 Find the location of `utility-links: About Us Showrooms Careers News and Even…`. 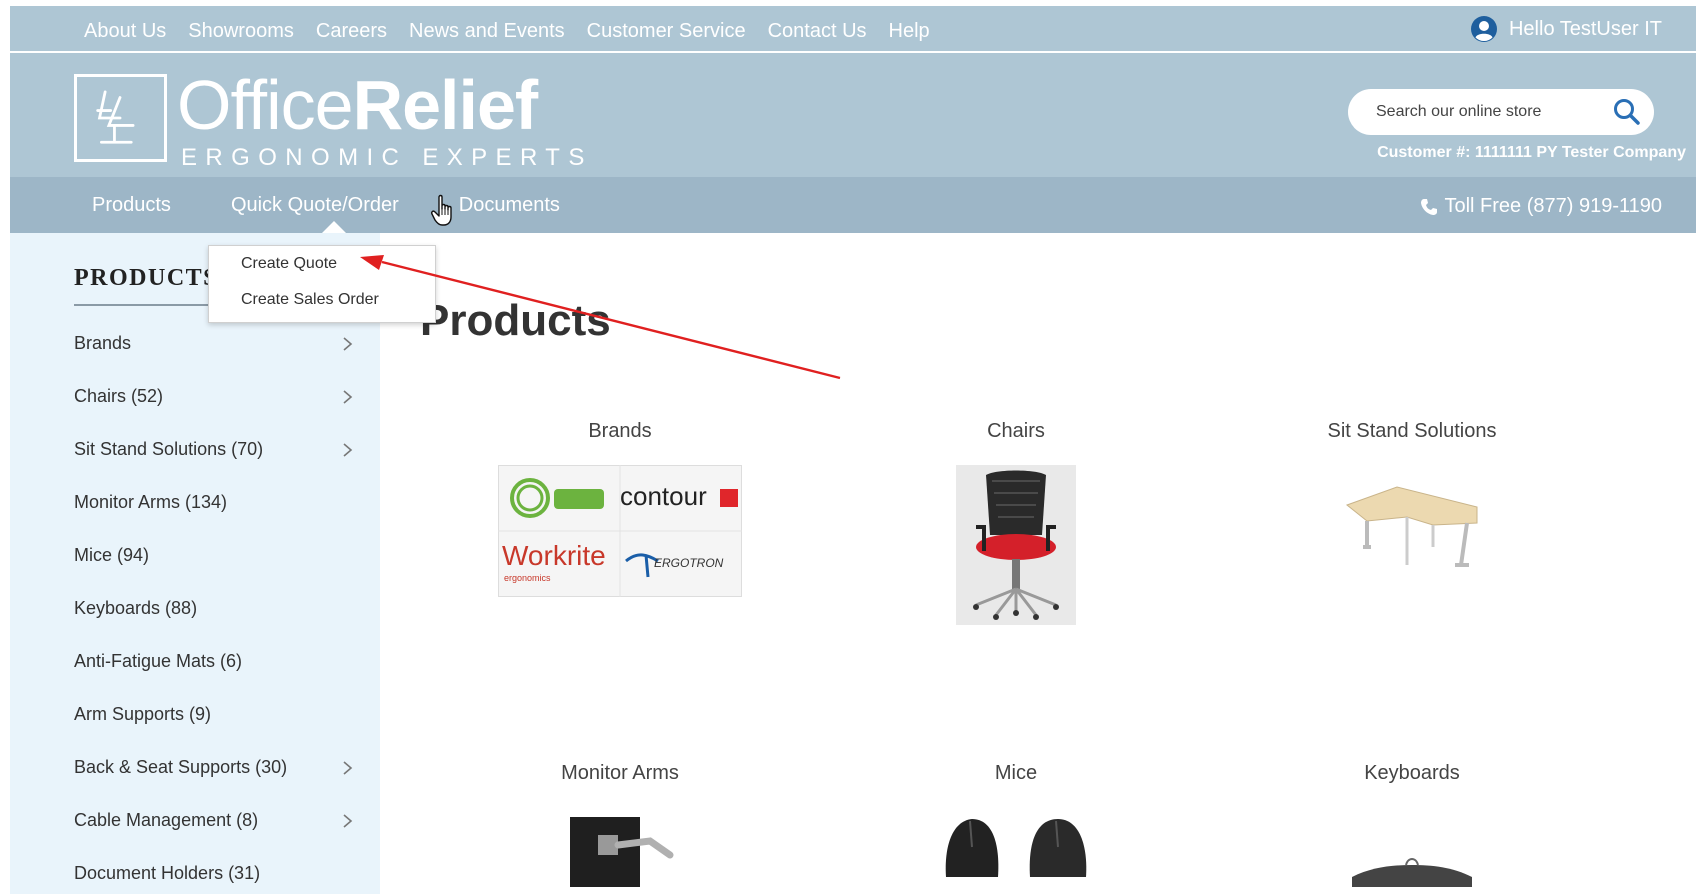

utility-links: About Us Showrooms Careers News and Even… is located at coordinates (507, 31).